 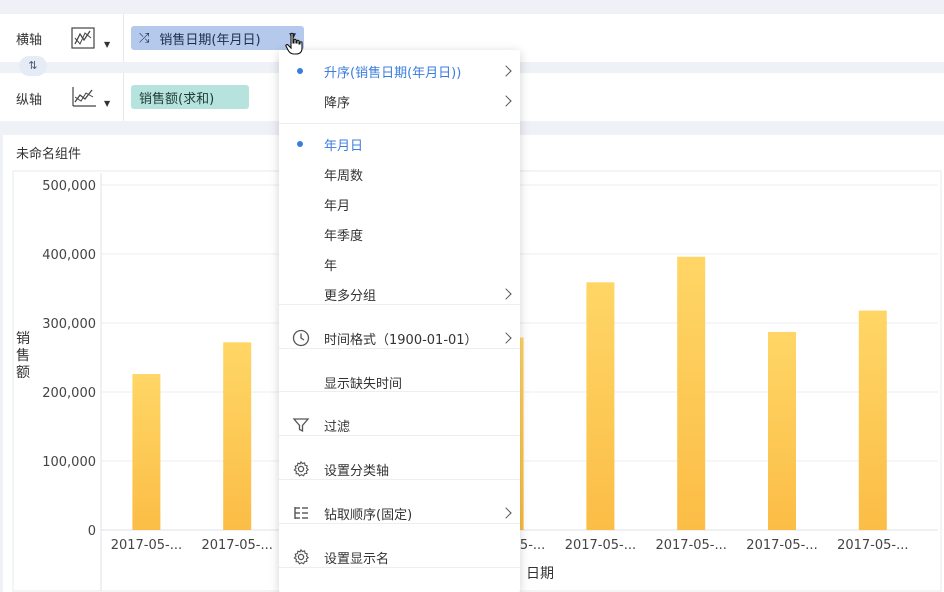 I want to click on menu-item: 降序, so click(x=399, y=101).